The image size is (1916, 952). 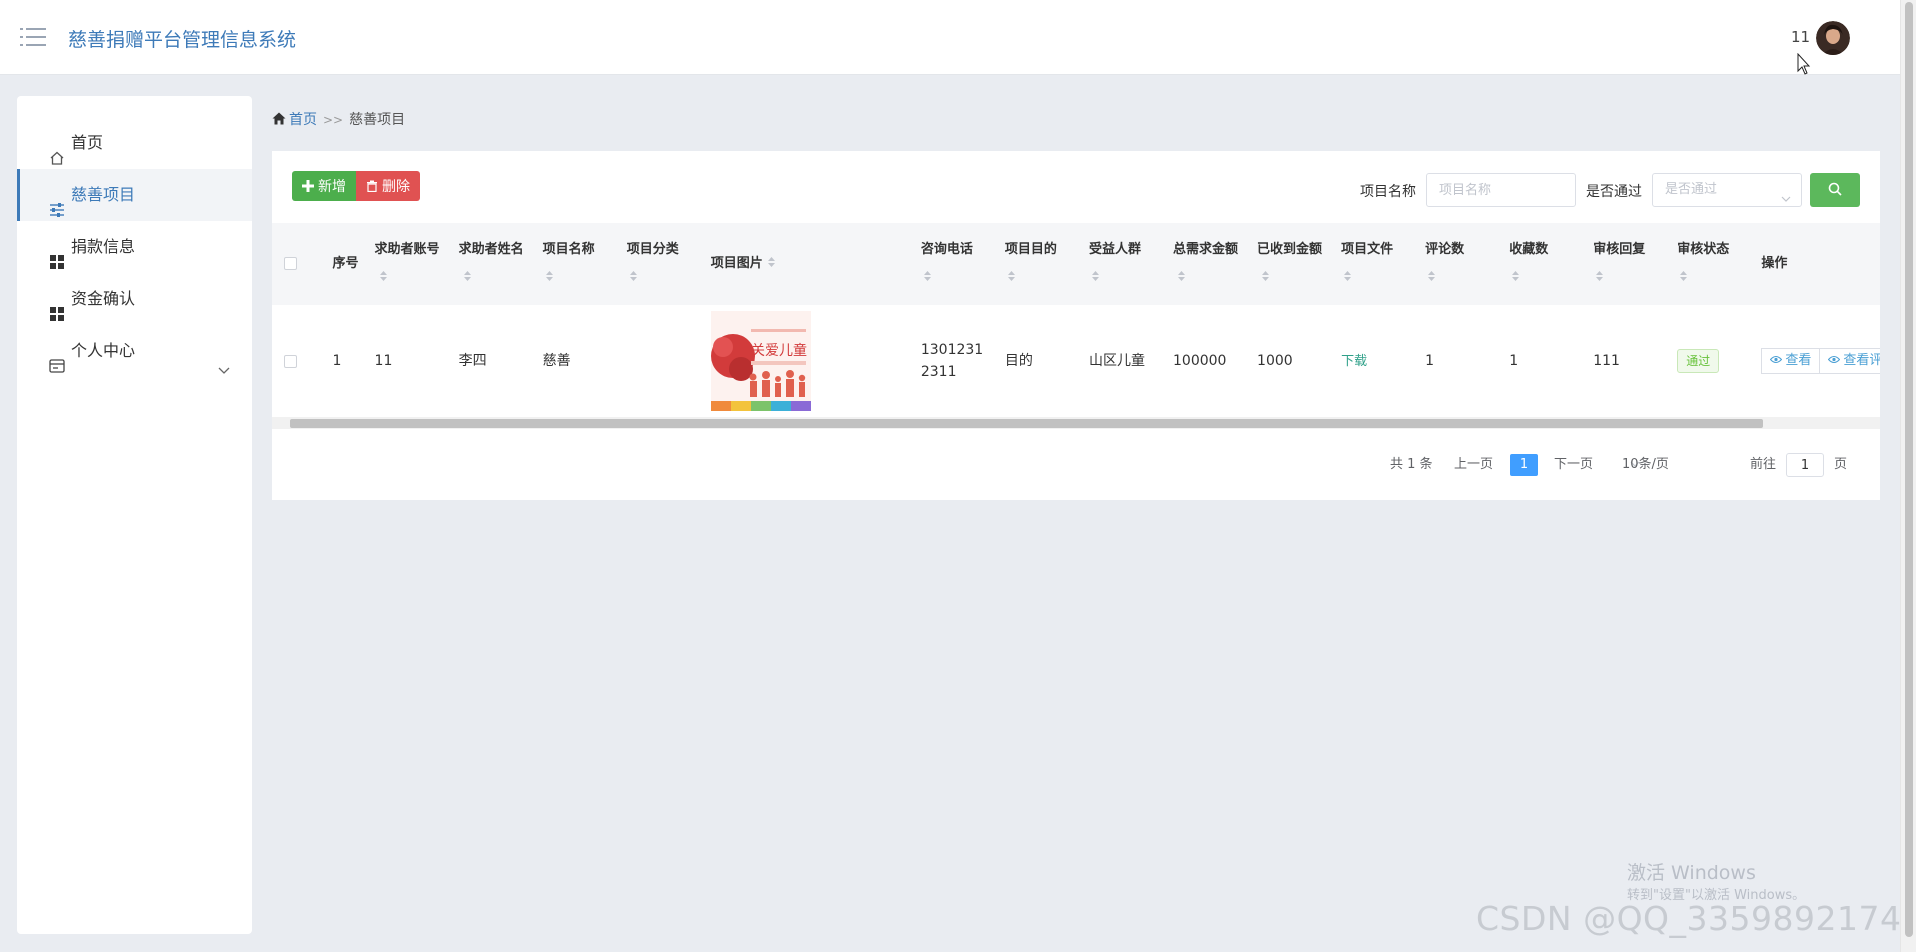 I want to click on goto-suffix: 页, so click(x=1841, y=464).